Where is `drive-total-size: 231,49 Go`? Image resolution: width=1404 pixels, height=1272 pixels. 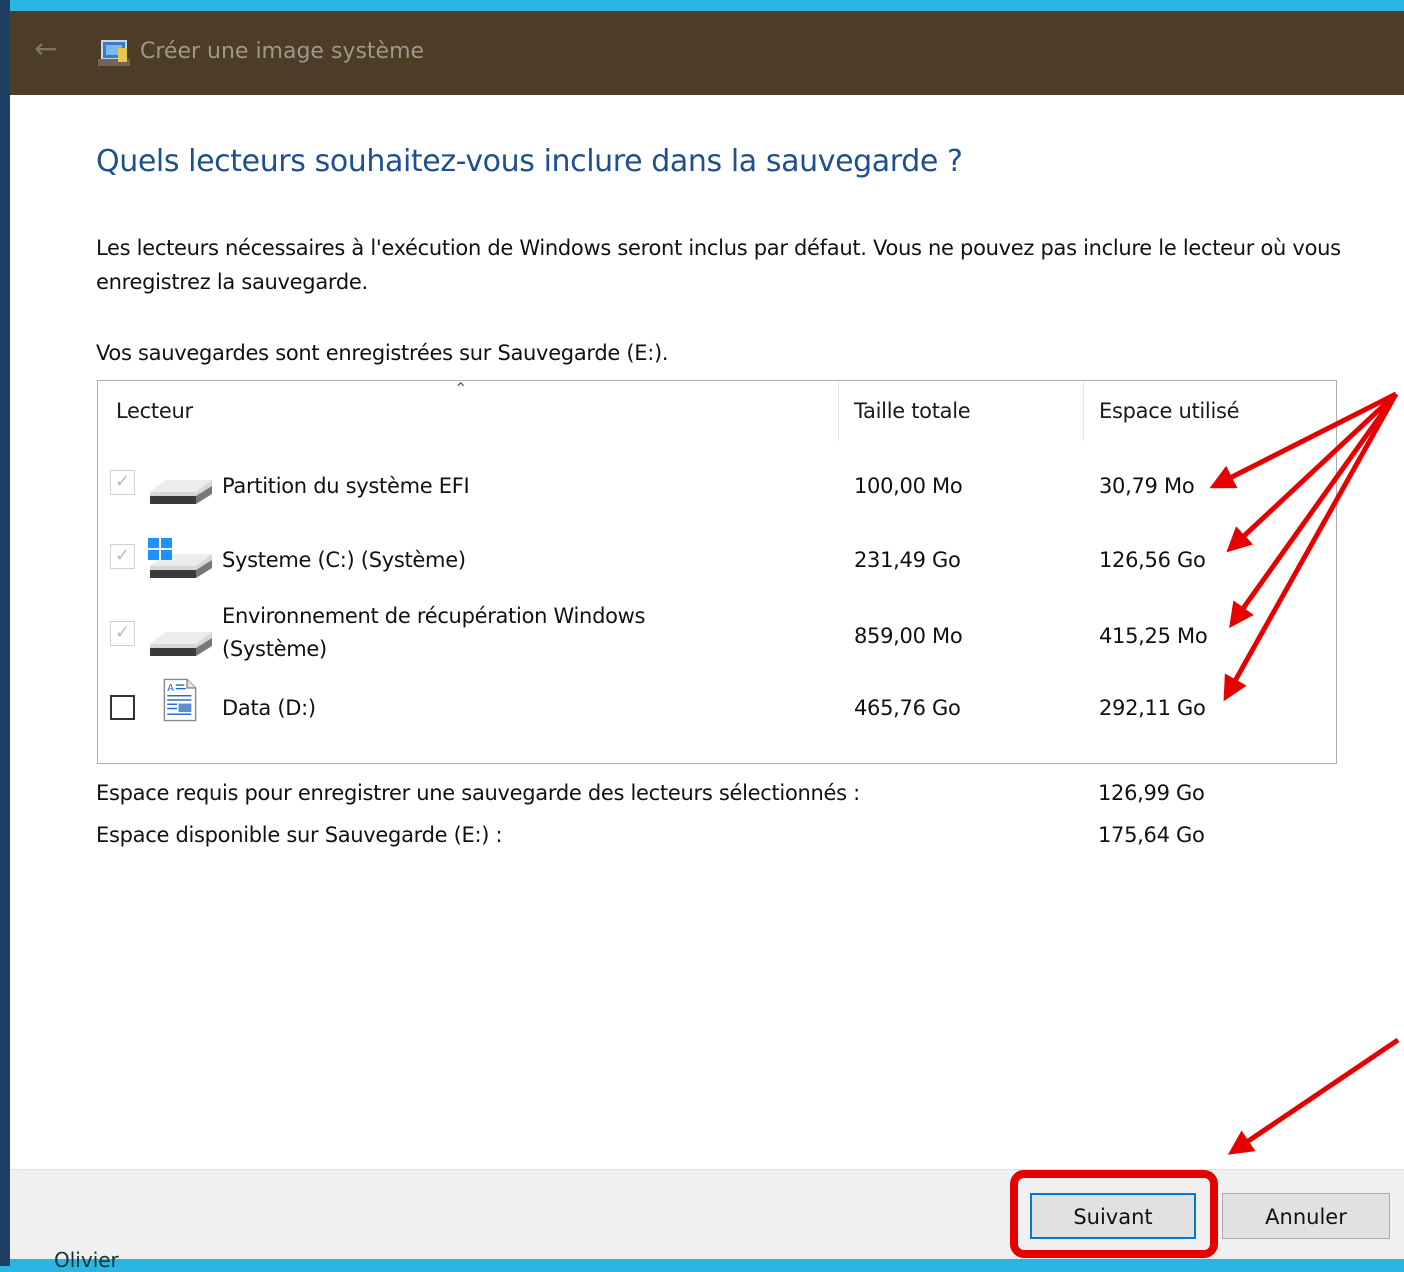 drive-total-size: 231,49 Go is located at coordinates (907, 560).